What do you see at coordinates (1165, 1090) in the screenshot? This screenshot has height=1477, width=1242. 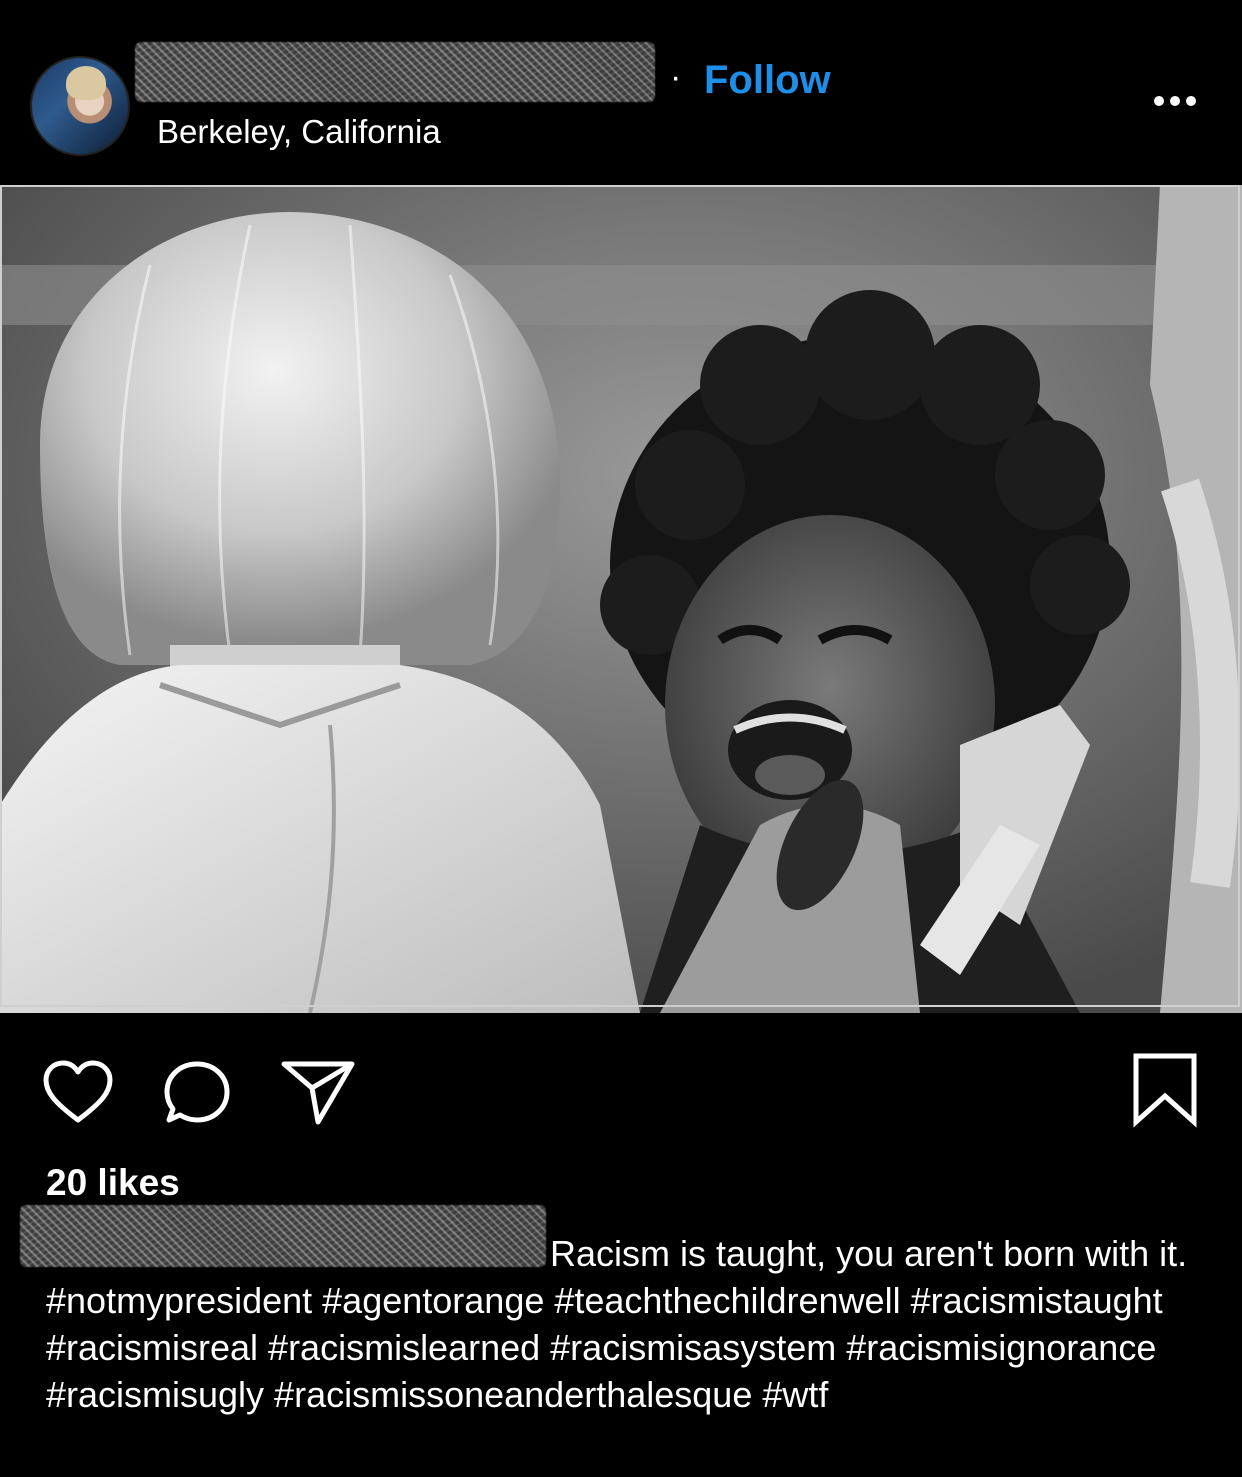 I see `bookmark-icon` at bounding box center [1165, 1090].